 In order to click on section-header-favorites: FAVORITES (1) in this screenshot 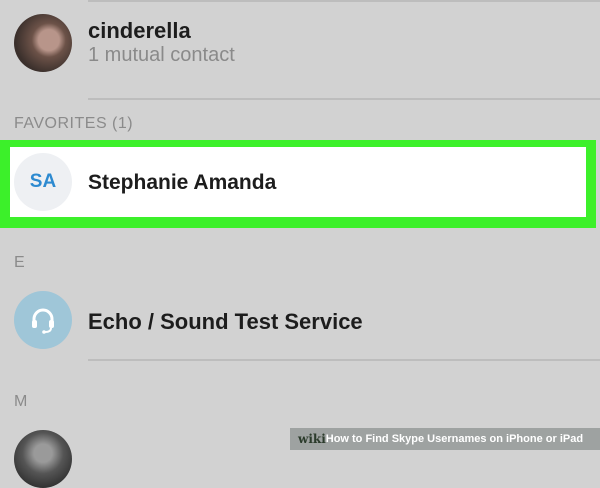, I will do `click(74, 123)`.